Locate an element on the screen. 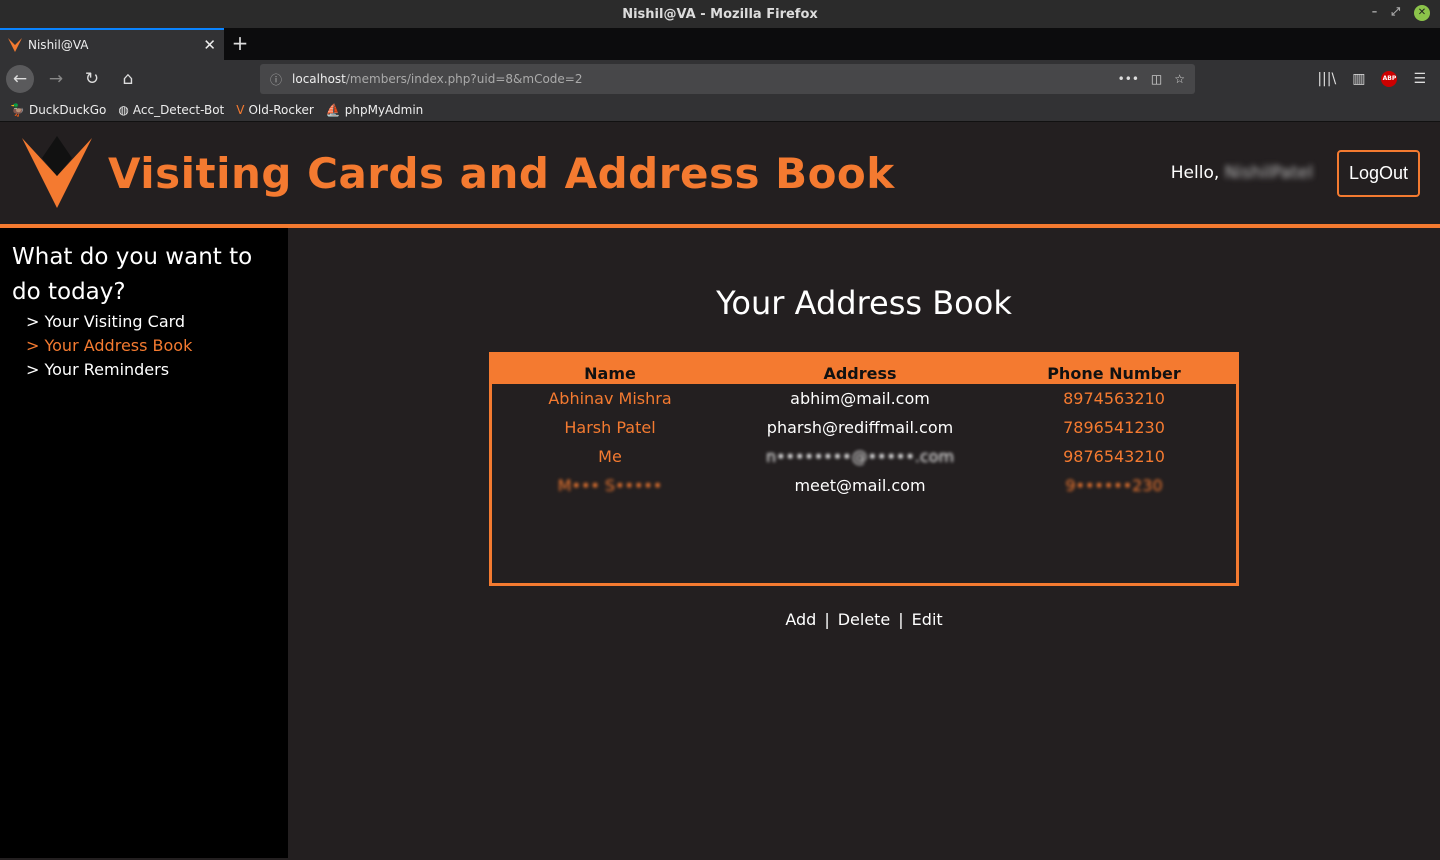 The width and height of the screenshot is (1440, 860). duckduckgo-icon: 🦆 is located at coordinates (17, 109).